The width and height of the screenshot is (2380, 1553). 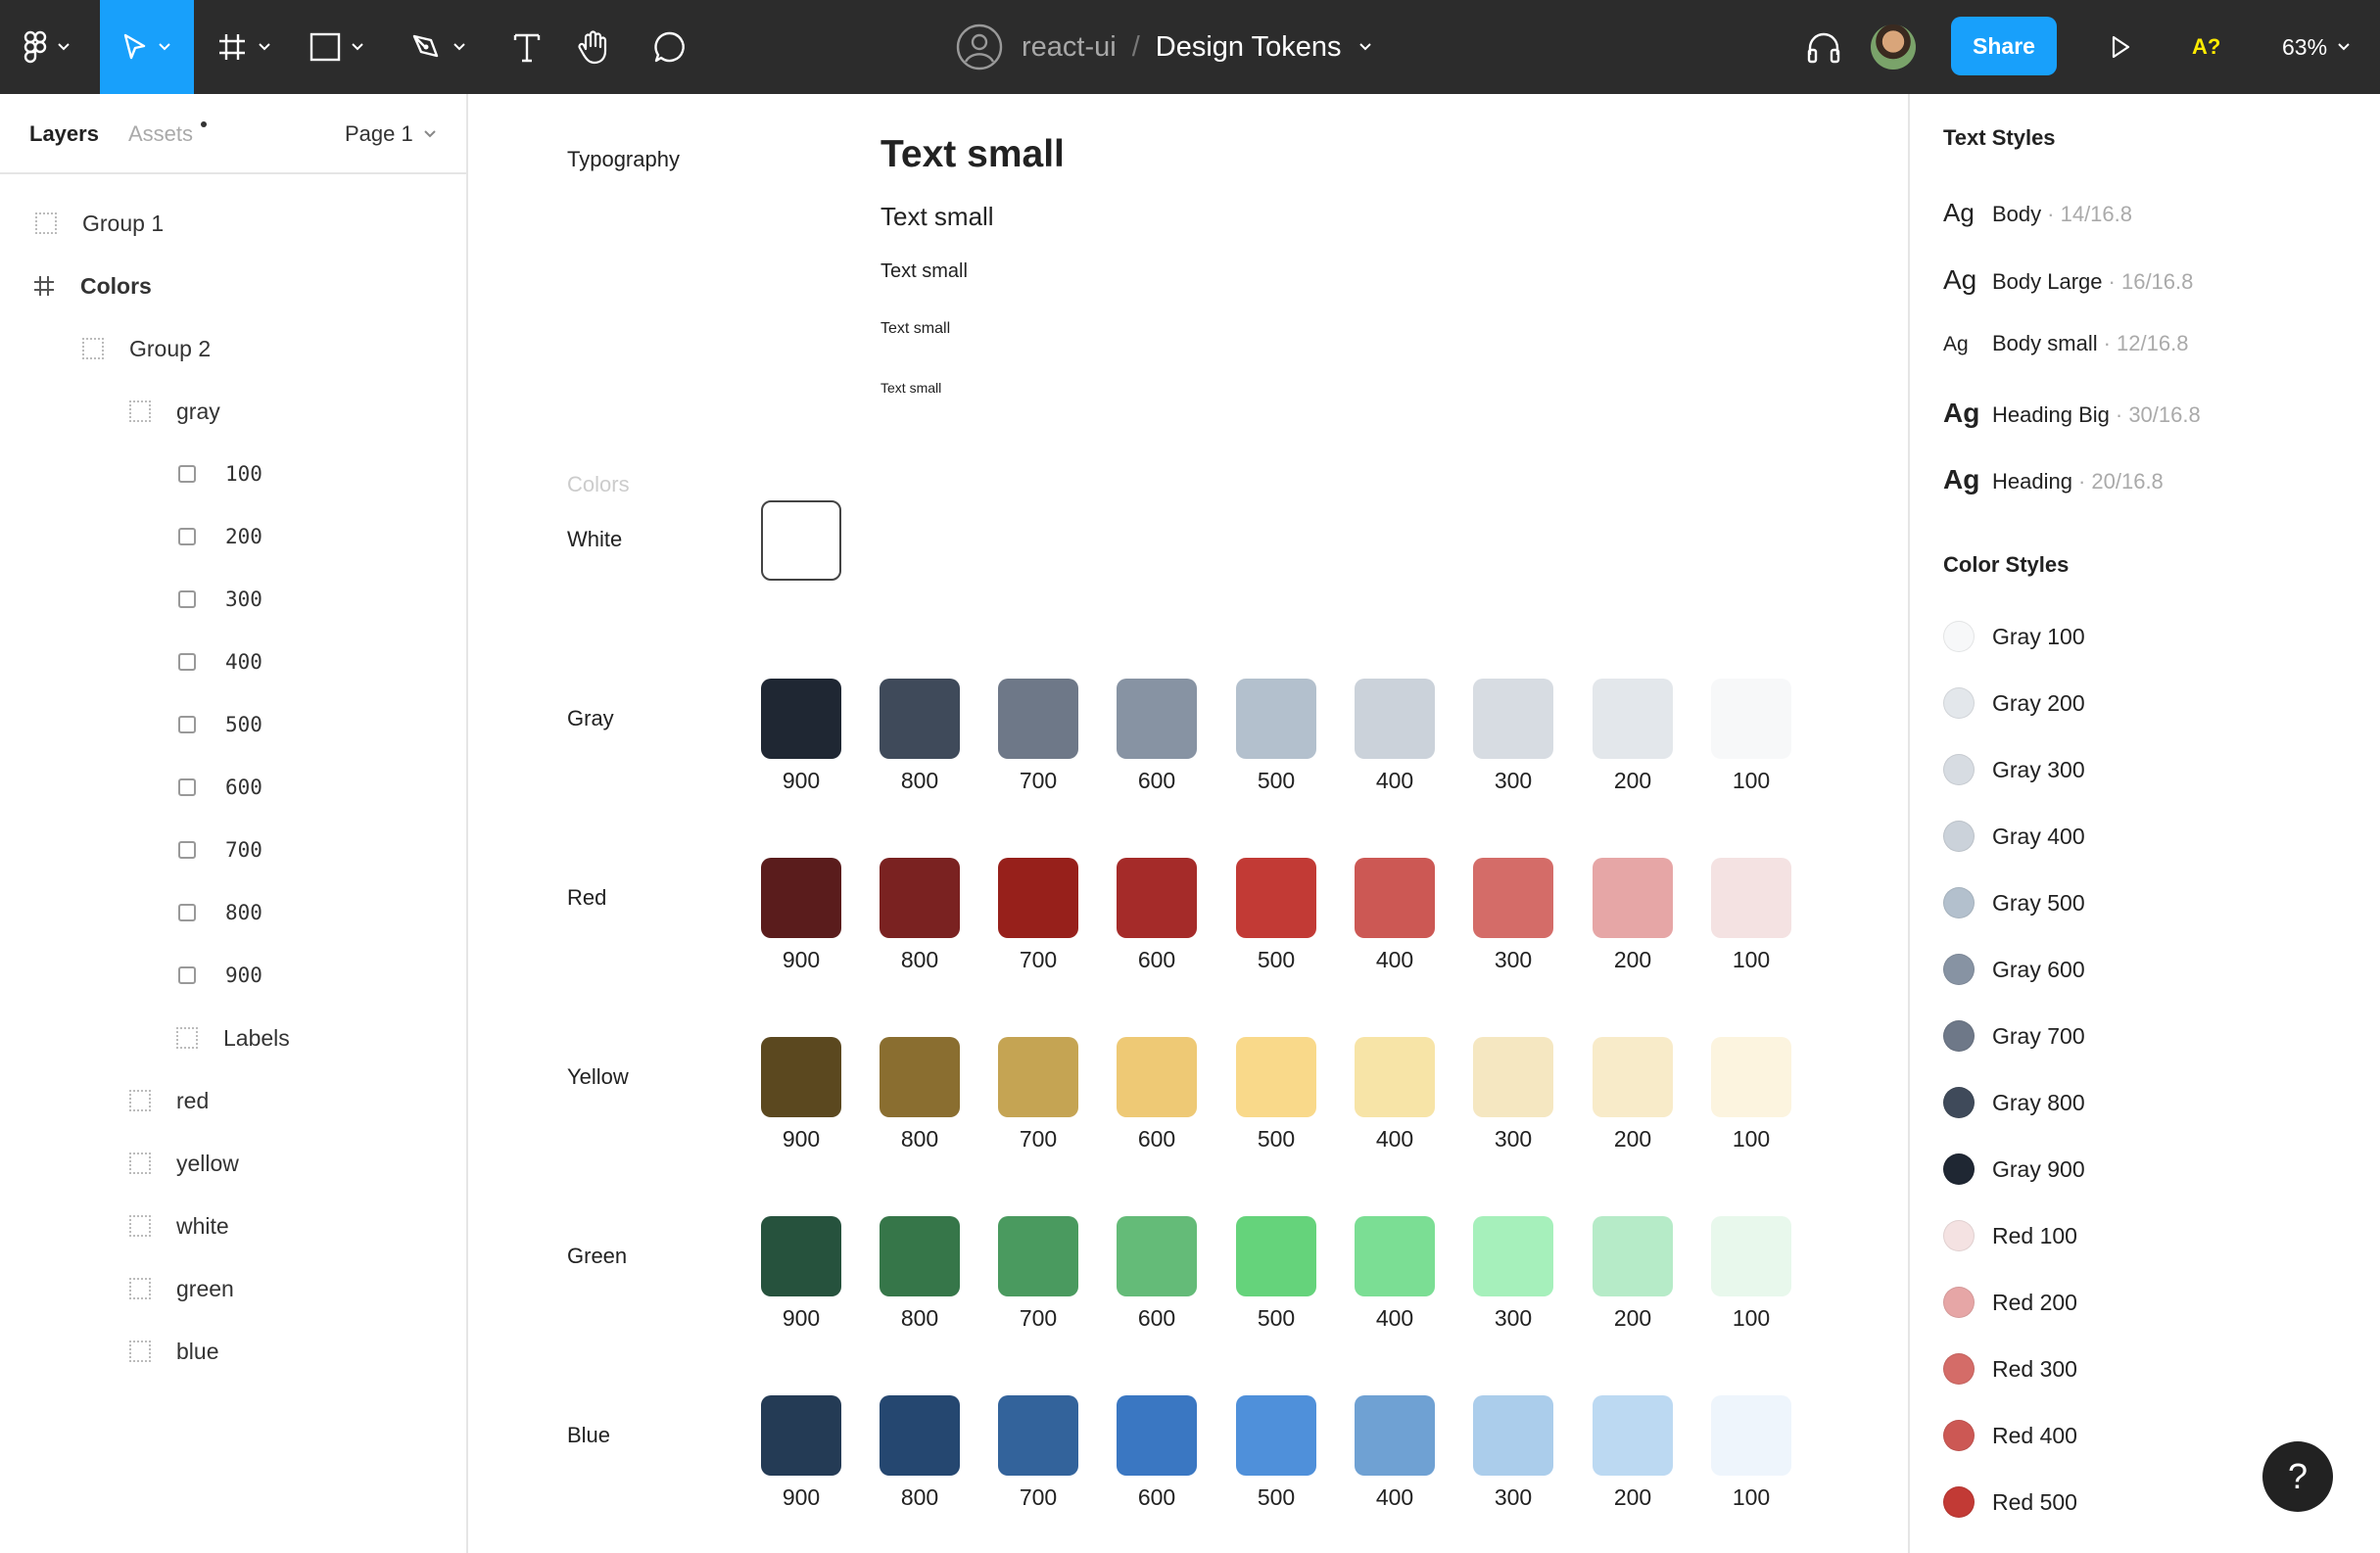 I want to click on project-name: react-ui, so click(x=1069, y=47).